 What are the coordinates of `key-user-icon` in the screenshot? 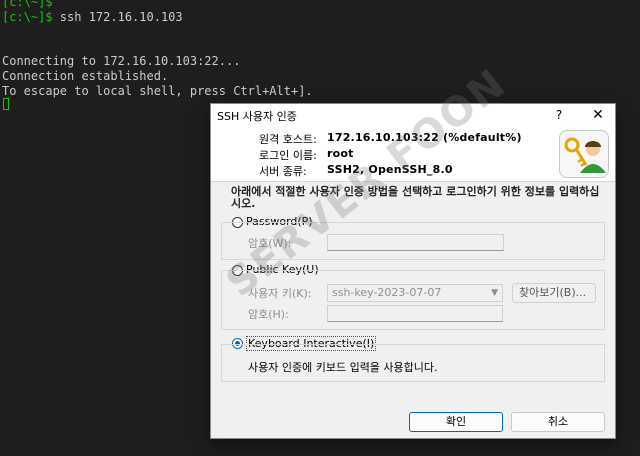 It's located at (584, 154).